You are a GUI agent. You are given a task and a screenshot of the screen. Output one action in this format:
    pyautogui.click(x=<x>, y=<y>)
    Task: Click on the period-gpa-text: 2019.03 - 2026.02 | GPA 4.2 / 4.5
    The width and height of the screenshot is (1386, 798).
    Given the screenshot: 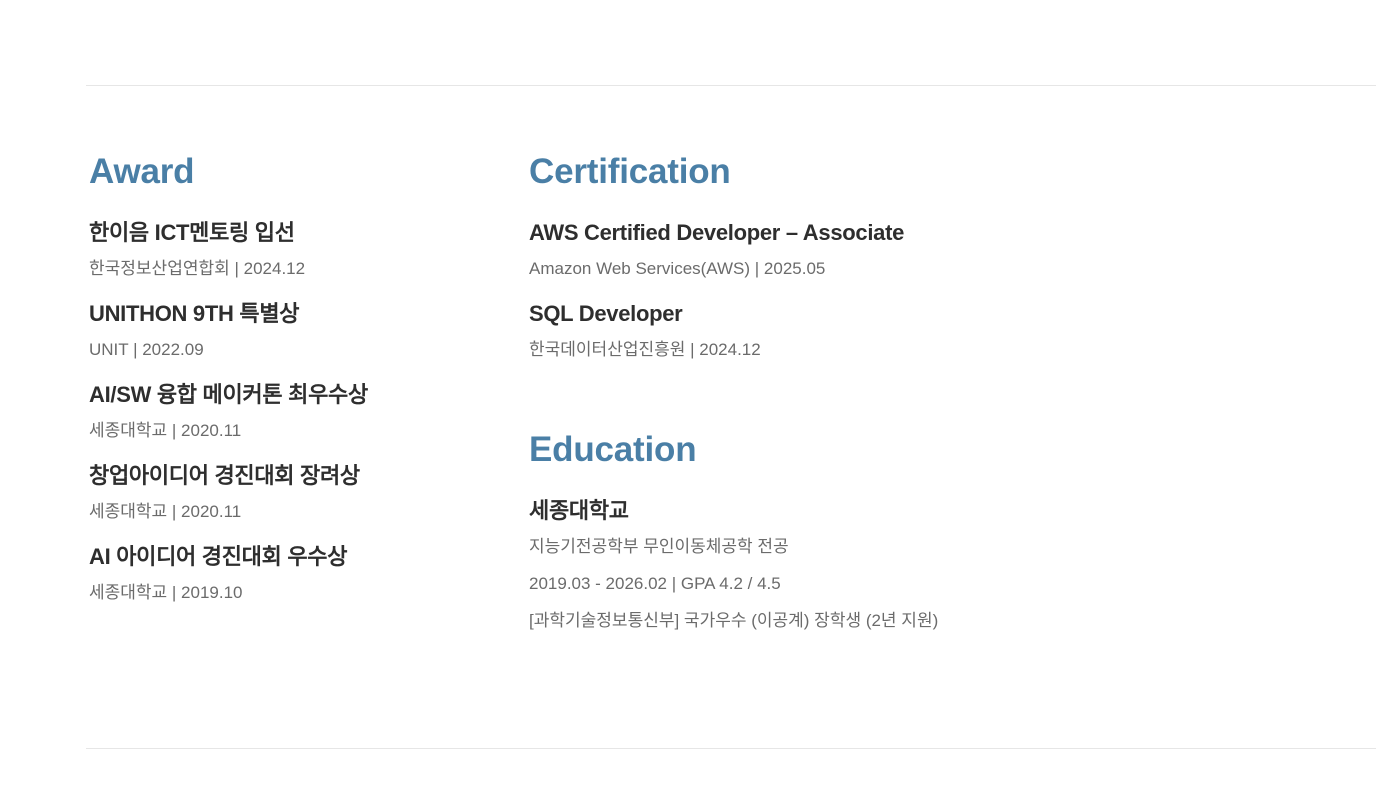 What is the action you would take?
    pyautogui.click(x=655, y=583)
    